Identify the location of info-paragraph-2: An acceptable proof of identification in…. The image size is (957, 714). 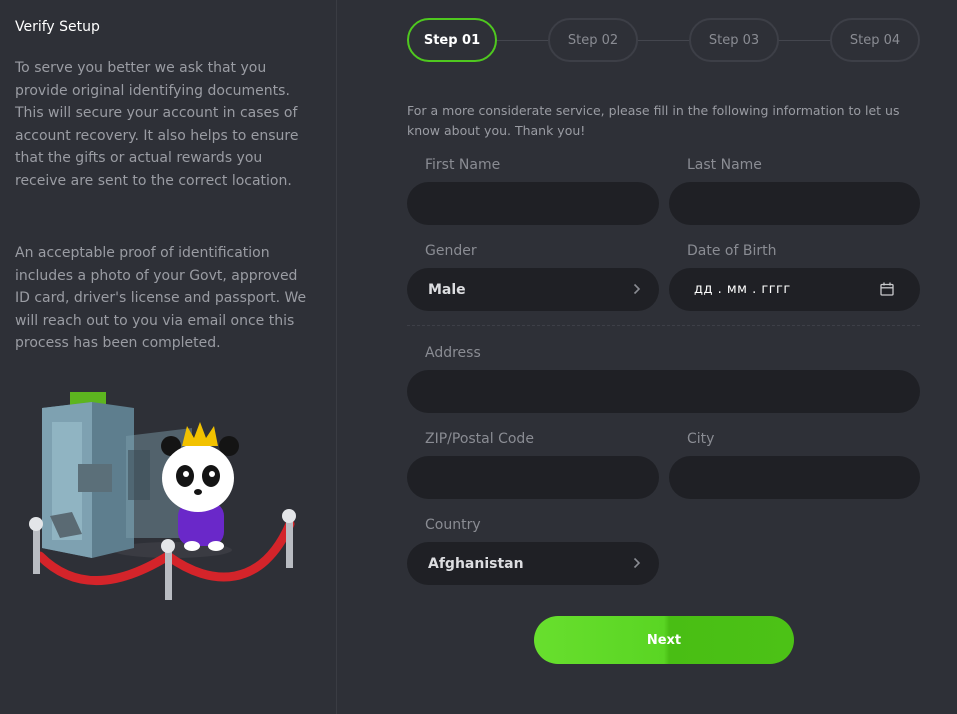
(161, 298).